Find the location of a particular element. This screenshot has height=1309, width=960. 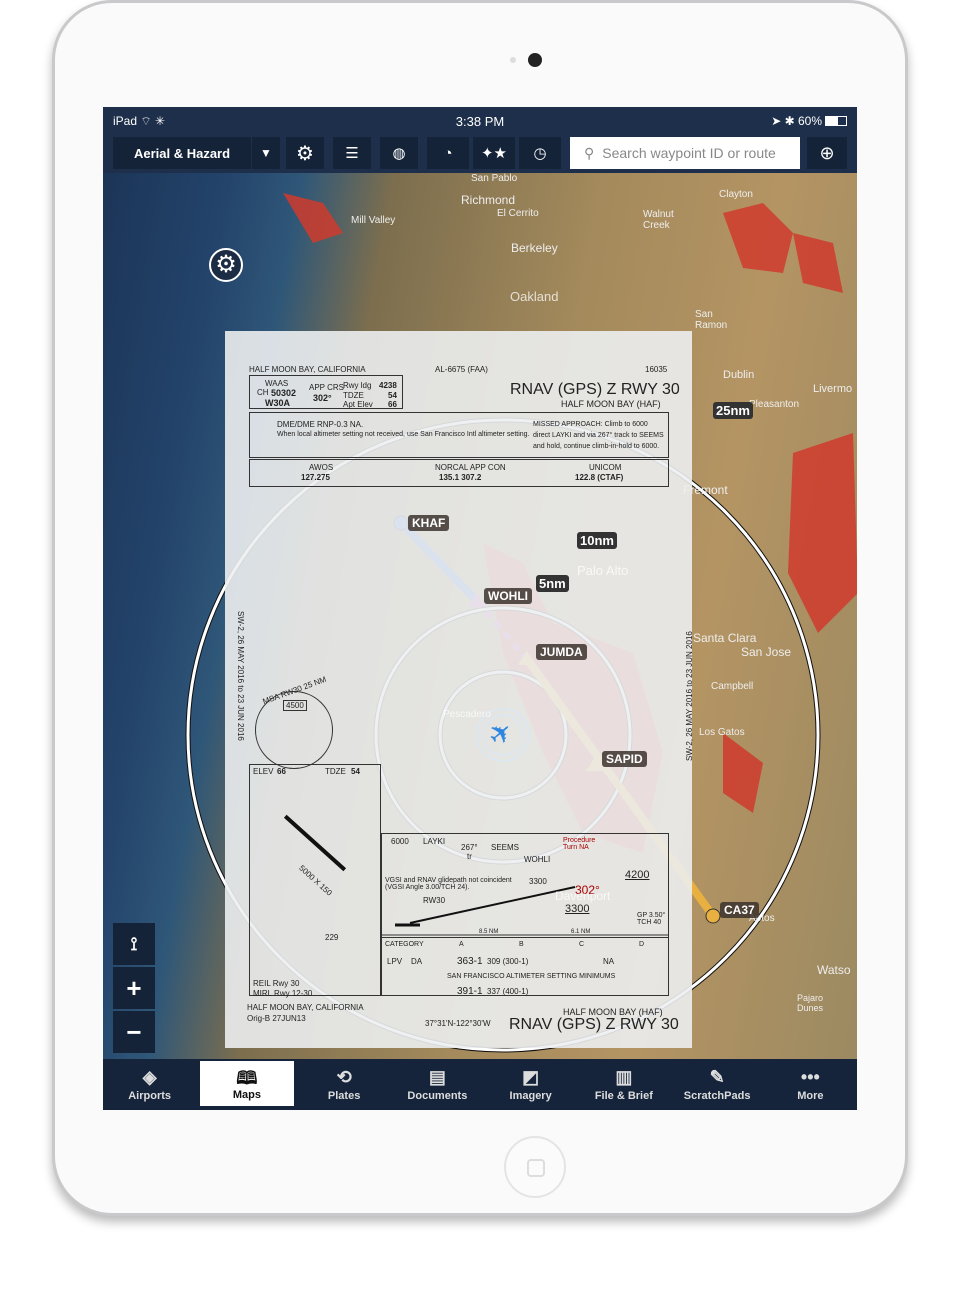

file-brief-icon: ▥ is located at coordinates (624, 1077).